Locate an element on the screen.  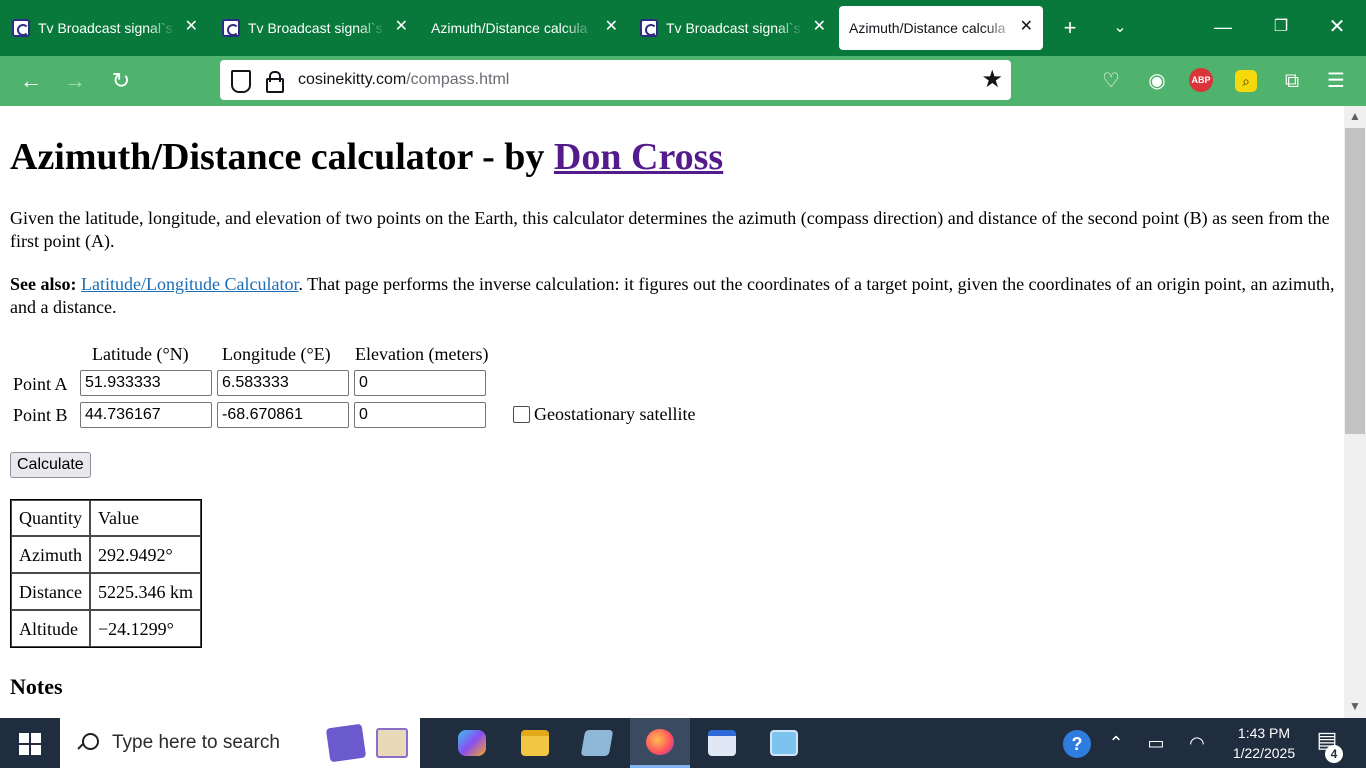
table-header-row: Quantity Value is located at coordinates (106, 518).